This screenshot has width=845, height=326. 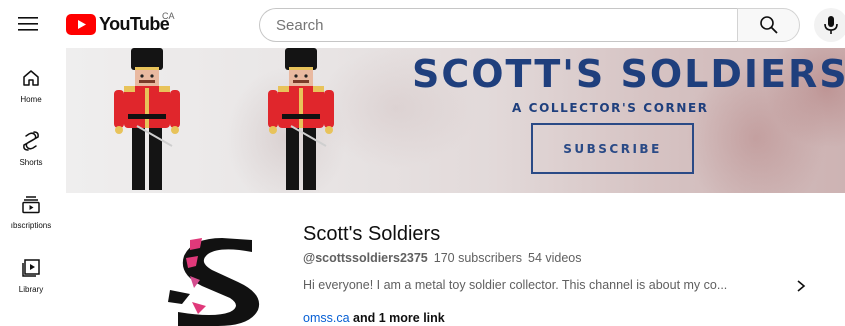 I want to click on more-links: and 1 more link, so click(x=399, y=318).